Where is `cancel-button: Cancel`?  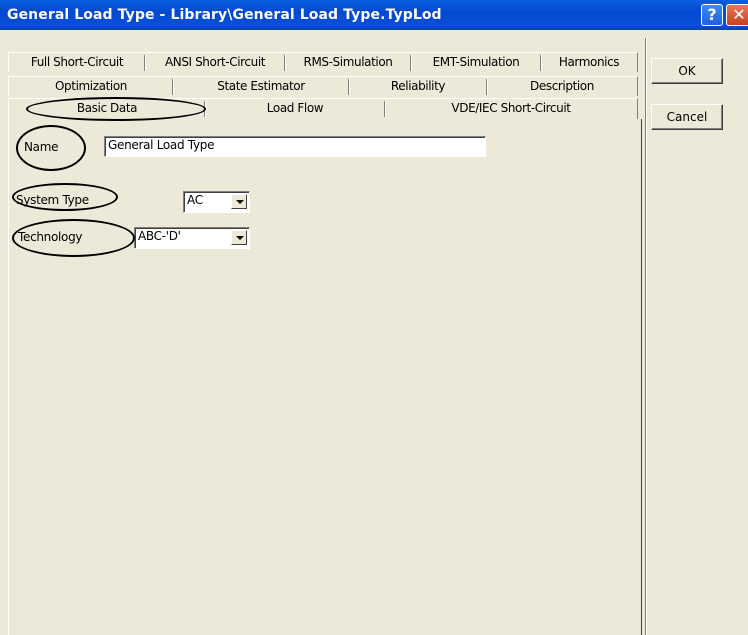
cancel-button: Cancel is located at coordinates (687, 117).